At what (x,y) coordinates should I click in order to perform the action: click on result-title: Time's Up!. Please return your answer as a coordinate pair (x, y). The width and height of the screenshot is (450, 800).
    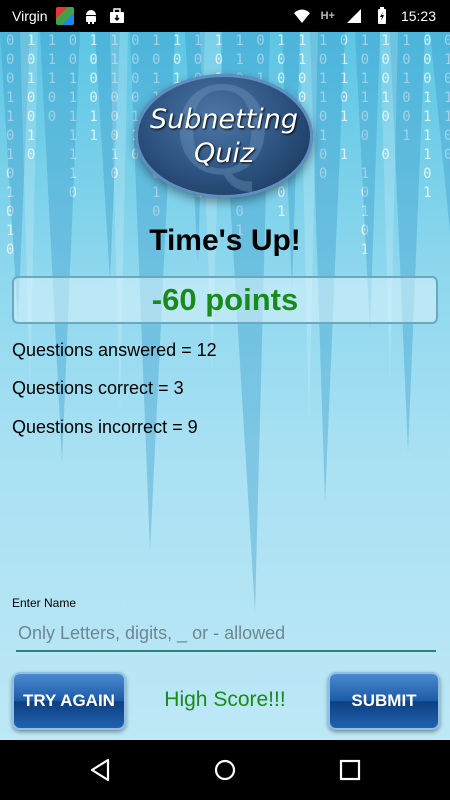
    Looking at the image, I should click on (225, 240).